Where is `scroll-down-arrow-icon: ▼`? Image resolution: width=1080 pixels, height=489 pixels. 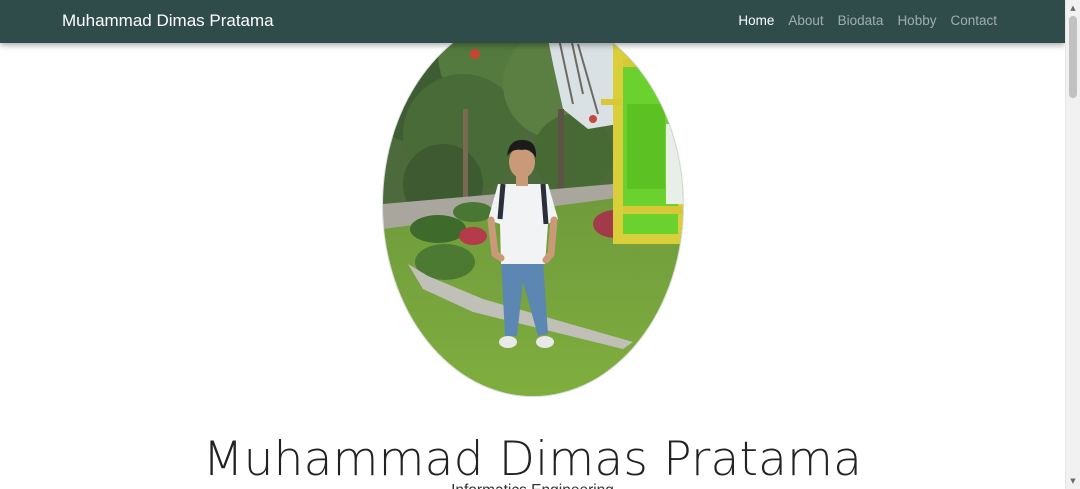
scroll-down-arrow-icon: ▼ is located at coordinates (1073, 481).